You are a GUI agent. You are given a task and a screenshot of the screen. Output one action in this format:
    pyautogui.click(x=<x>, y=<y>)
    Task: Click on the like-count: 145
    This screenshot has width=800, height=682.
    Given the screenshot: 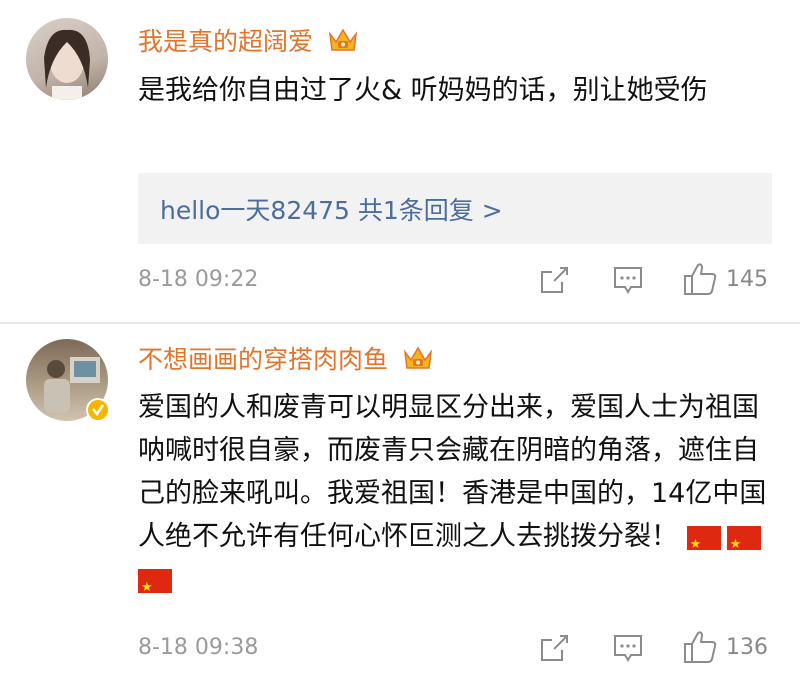 What is the action you would take?
    pyautogui.click(x=747, y=279)
    